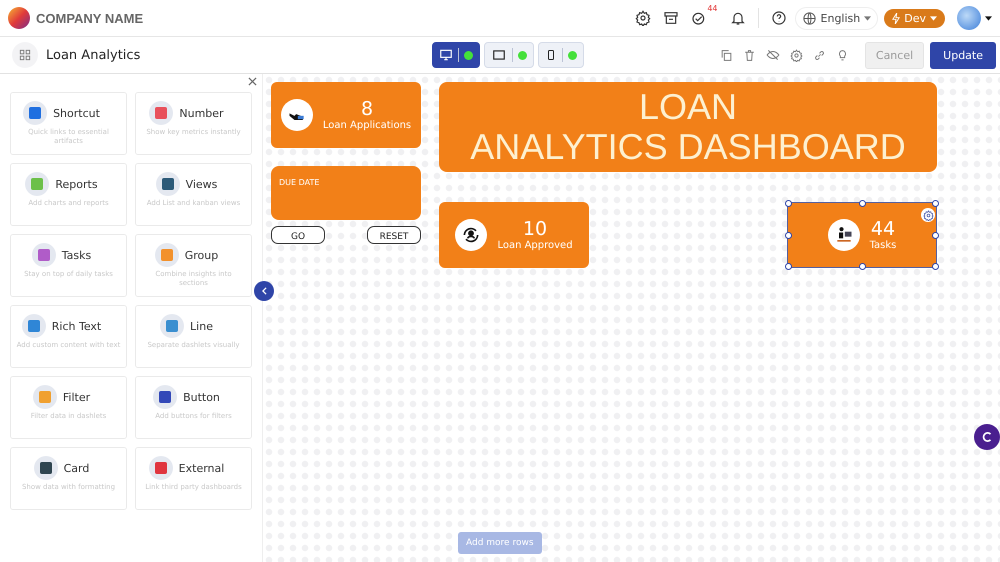  Describe the element at coordinates (76, 113) in the screenshot. I see `widget-title: Shortcut` at that location.